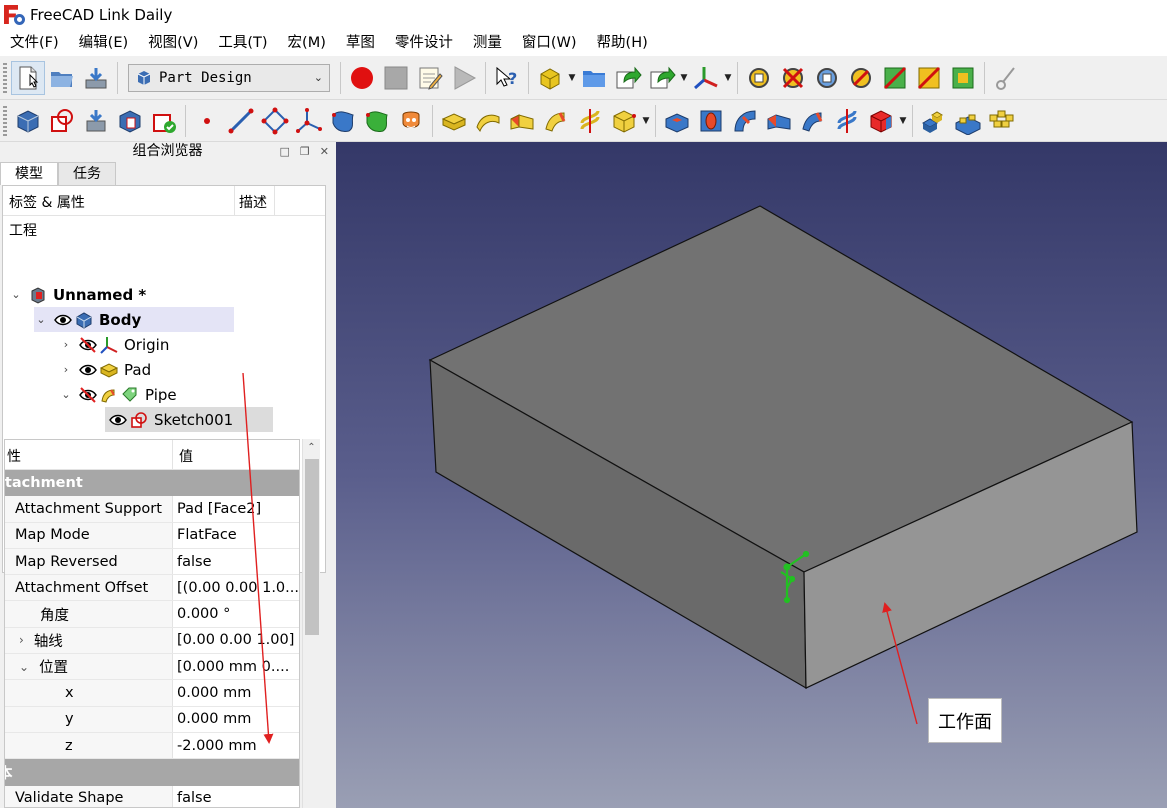 The height and width of the screenshot is (808, 1167). Describe the element at coordinates (362, 78) in the screenshot. I see `record-macro-icon` at that location.